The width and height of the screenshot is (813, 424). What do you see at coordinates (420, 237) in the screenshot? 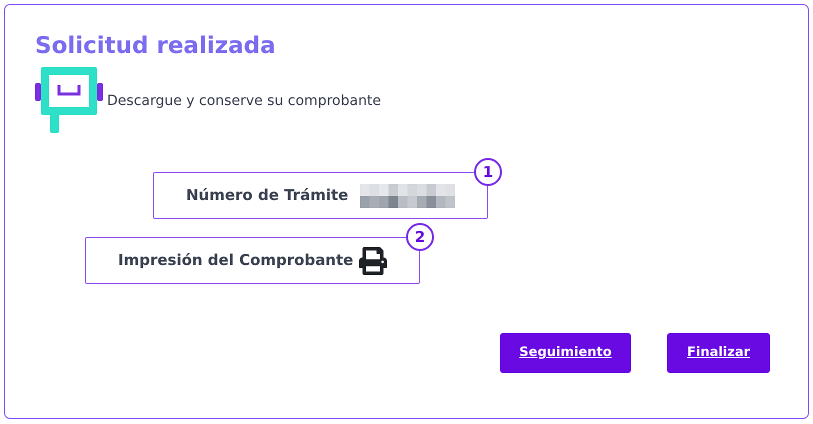
I see `step-badge: 2` at bounding box center [420, 237].